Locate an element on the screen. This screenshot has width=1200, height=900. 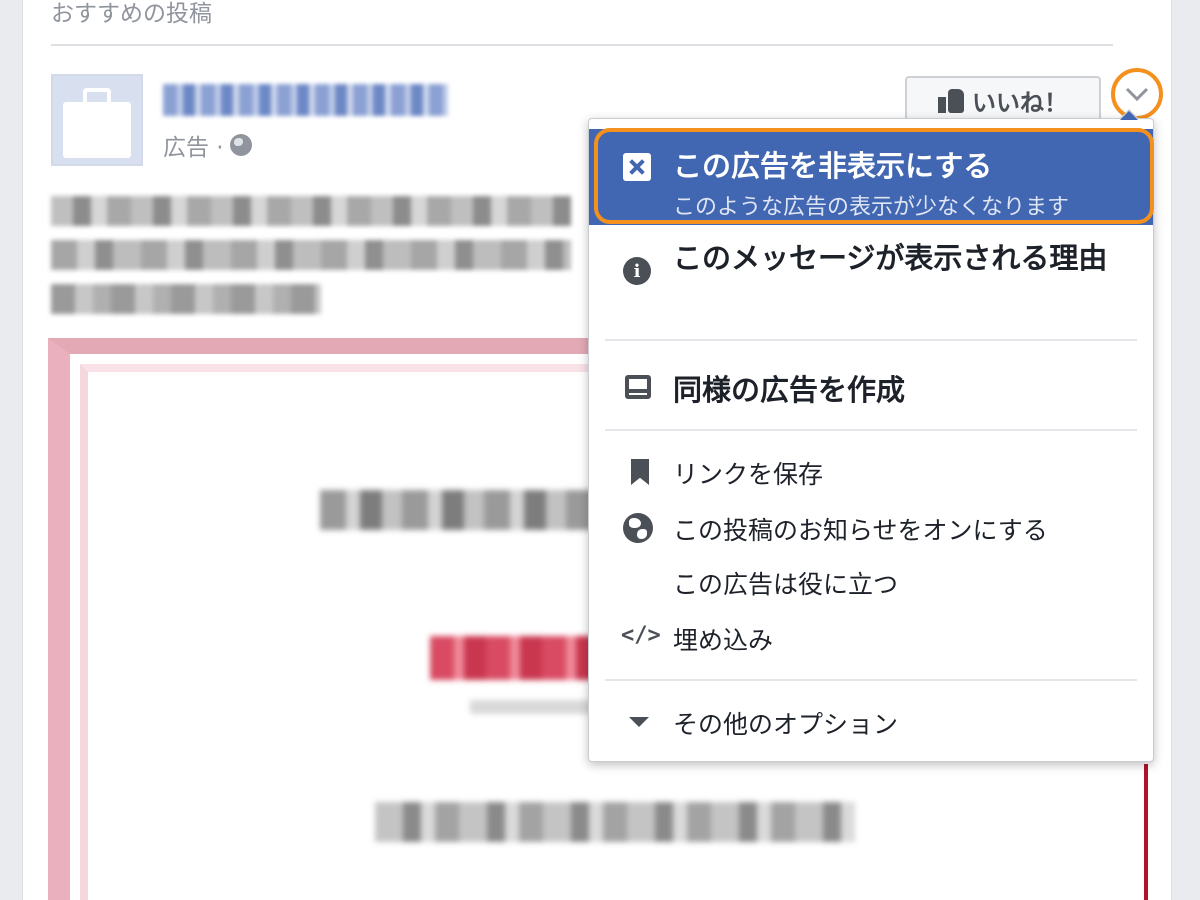
triangle-down-icon is located at coordinates (639, 722).